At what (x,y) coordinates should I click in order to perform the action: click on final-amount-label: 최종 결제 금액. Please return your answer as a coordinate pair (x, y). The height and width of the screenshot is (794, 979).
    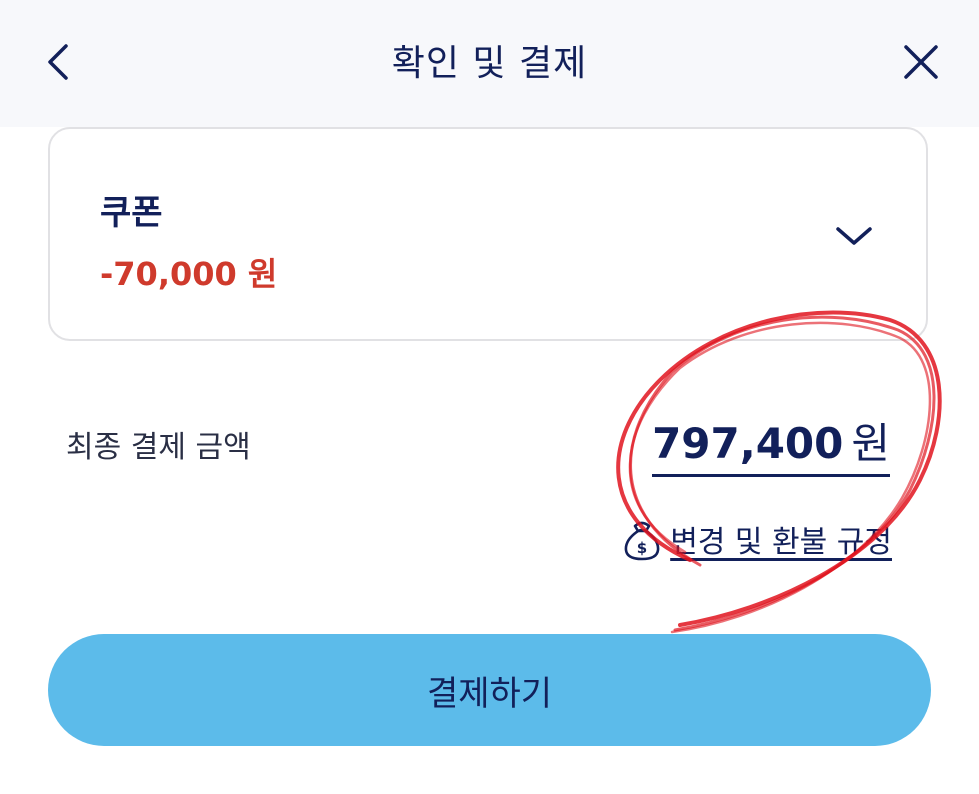
    Looking at the image, I should click on (158, 447).